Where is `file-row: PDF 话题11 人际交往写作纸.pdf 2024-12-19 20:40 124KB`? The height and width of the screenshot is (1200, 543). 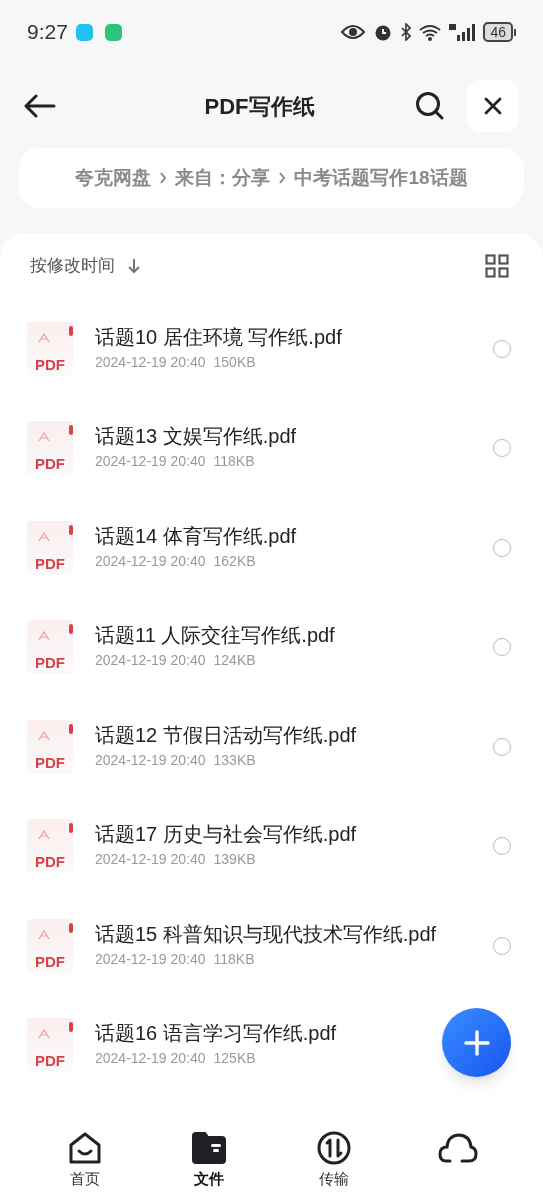
file-row: PDF 话题11 人际交往写作纸.pdf 2024-12-19 20:40 124KB is located at coordinates (271, 647).